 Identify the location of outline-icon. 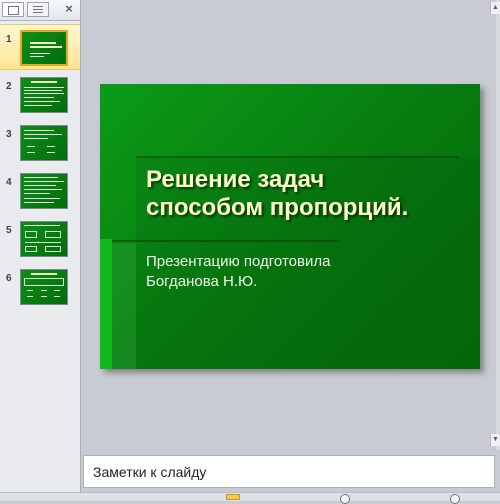
(38, 10).